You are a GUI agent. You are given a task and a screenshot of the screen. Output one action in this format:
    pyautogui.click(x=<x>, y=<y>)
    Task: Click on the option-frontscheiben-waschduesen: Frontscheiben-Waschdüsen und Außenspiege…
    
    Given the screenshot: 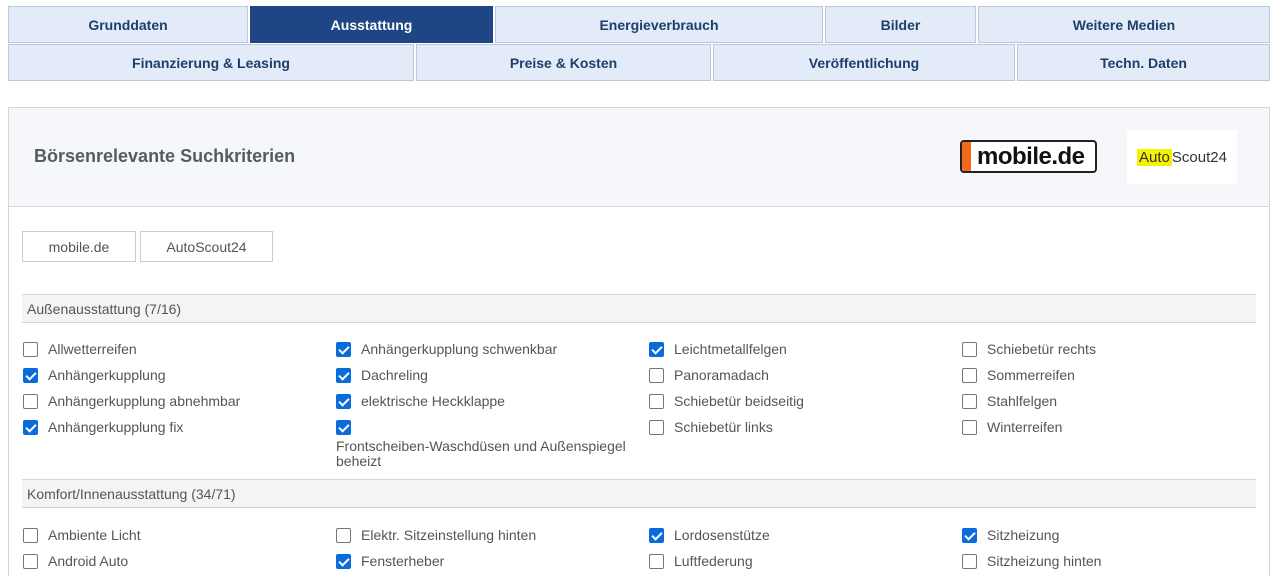 What is the action you would take?
    pyautogui.click(x=492, y=445)
    